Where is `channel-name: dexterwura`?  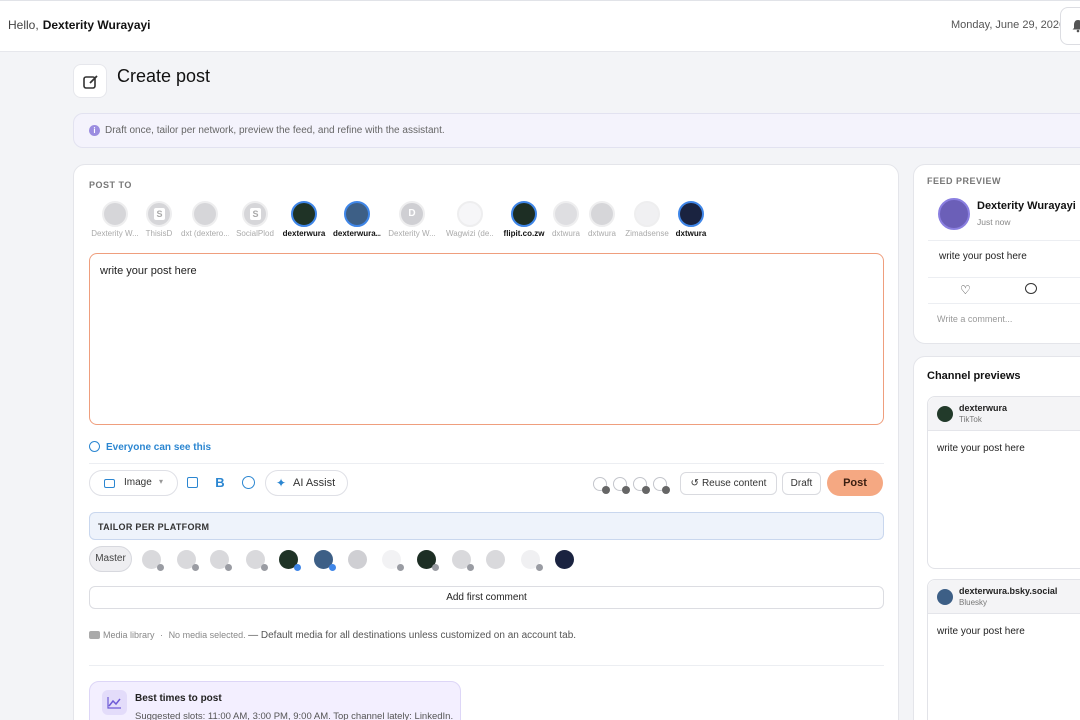 channel-name: dexterwura is located at coordinates (983, 408).